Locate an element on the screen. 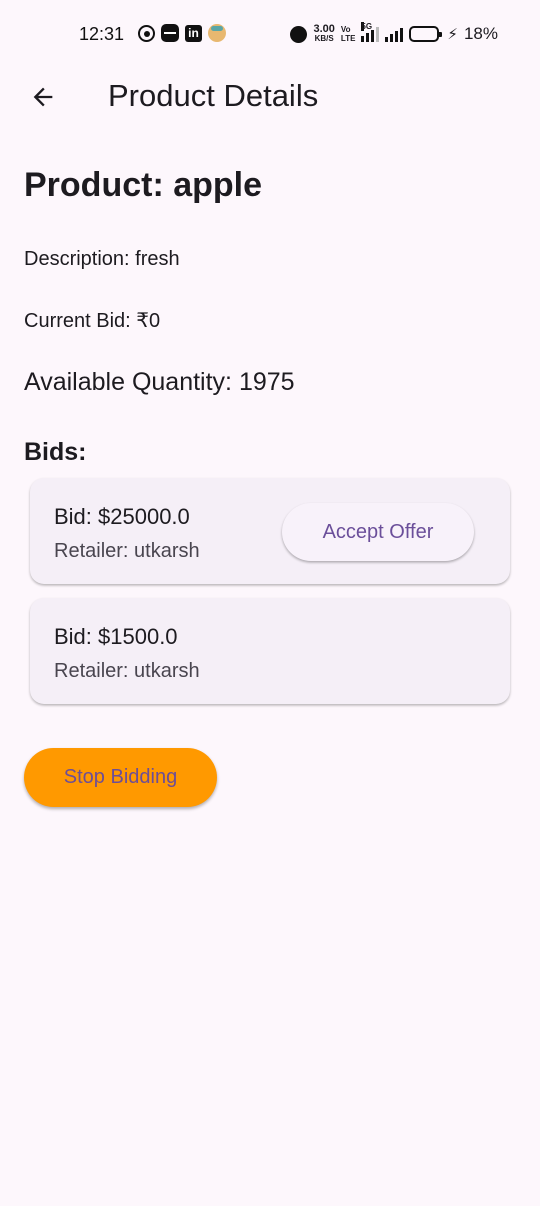 This screenshot has height=1206, width=540. status-bar: 12:31 in 3.00 KB/S Vo LTE 5G ⚡ 18% is located at coordinates (270, 35).